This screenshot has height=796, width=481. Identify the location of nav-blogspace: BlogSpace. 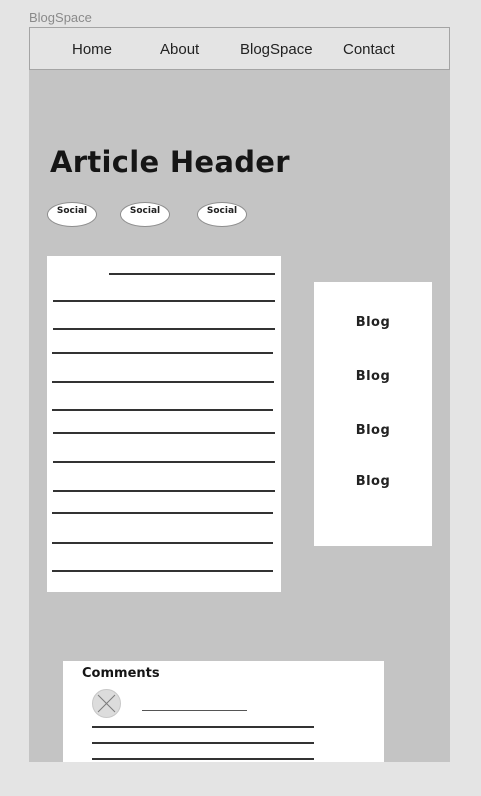
(276, 49).